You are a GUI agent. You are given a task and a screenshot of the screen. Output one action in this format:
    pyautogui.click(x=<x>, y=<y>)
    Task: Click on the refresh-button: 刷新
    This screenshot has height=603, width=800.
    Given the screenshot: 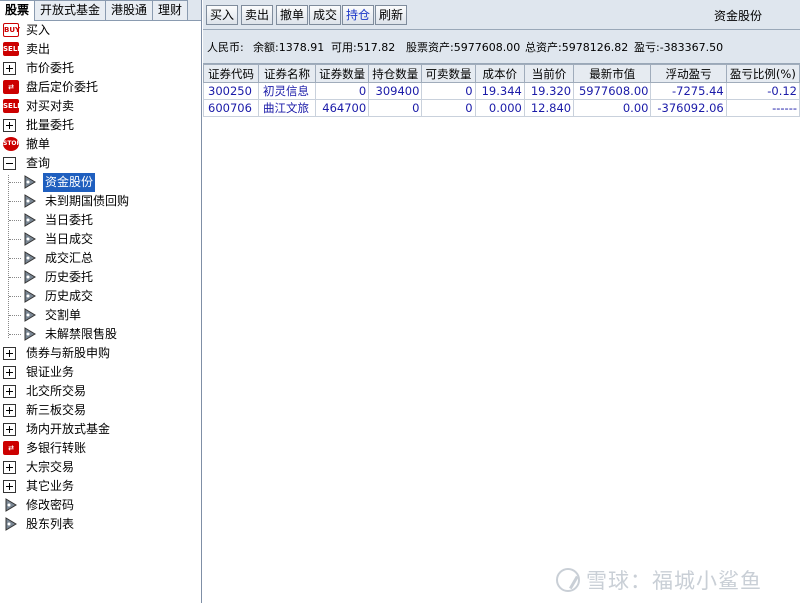 What is the action you would take?
    pyautogui.click(x=391, y=15)
    